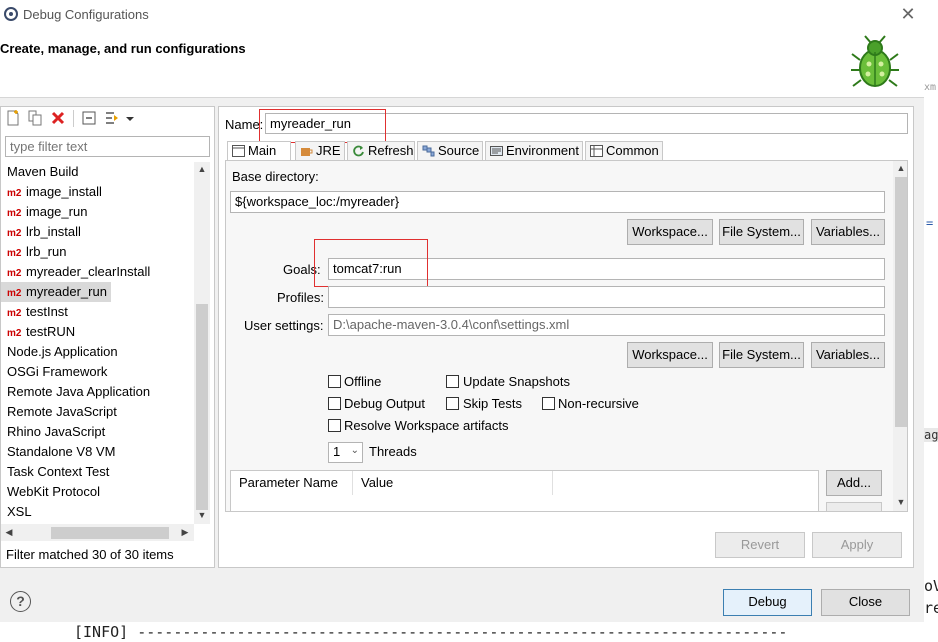 The height and width of the screenshot is (642, 938). I want to click on tree-item: Remote JavaScript, so click(97, 412).